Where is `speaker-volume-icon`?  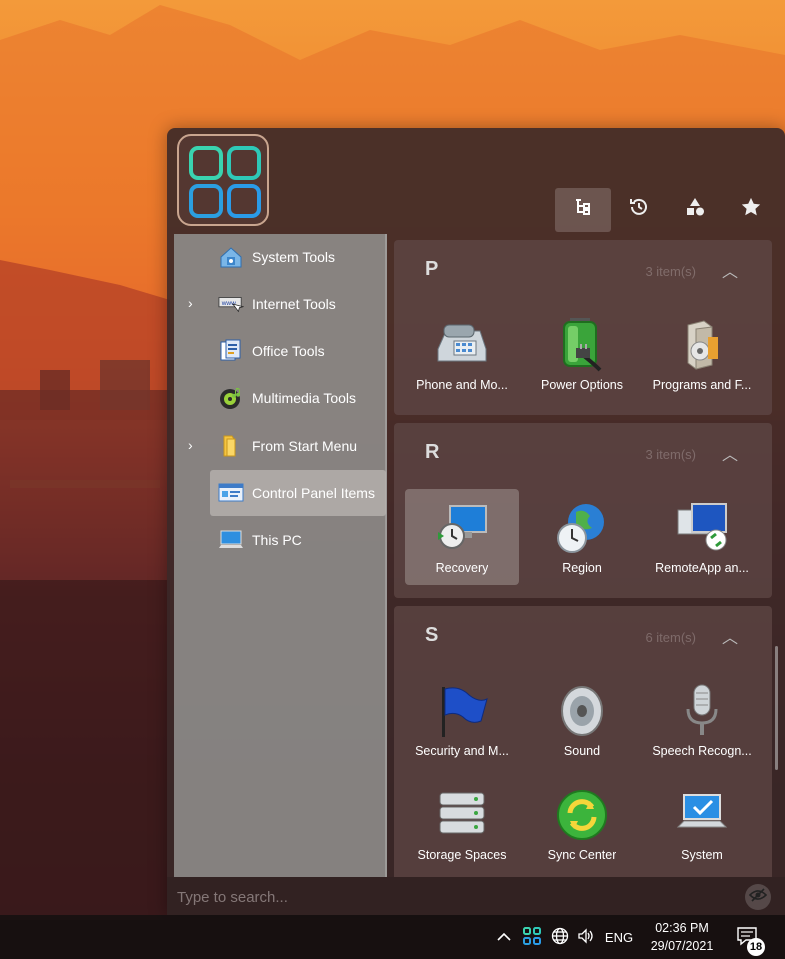 speaker-volume-icon is located at coordinates (586, 937).